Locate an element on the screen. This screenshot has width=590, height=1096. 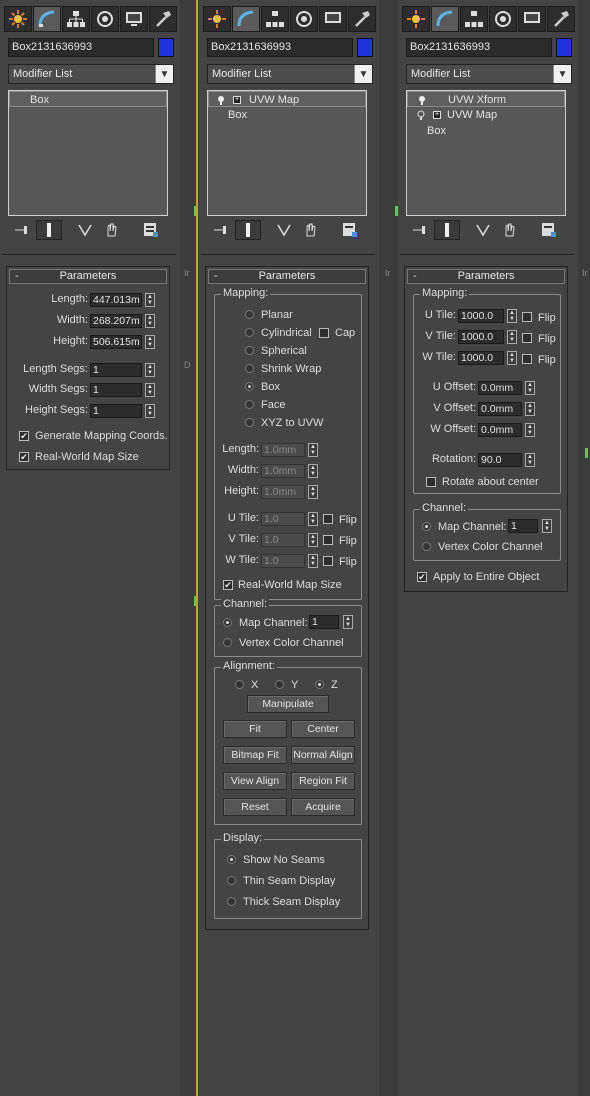
display-radio-show-no-seams is located at coordinates (231, 859).